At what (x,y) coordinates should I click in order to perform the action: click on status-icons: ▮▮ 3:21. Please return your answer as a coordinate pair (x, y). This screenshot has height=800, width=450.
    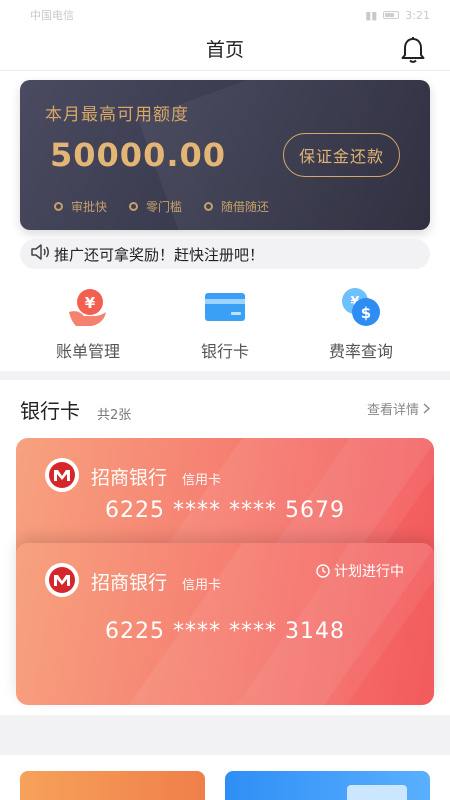
    Looking at the image, I should click on (397, 15).